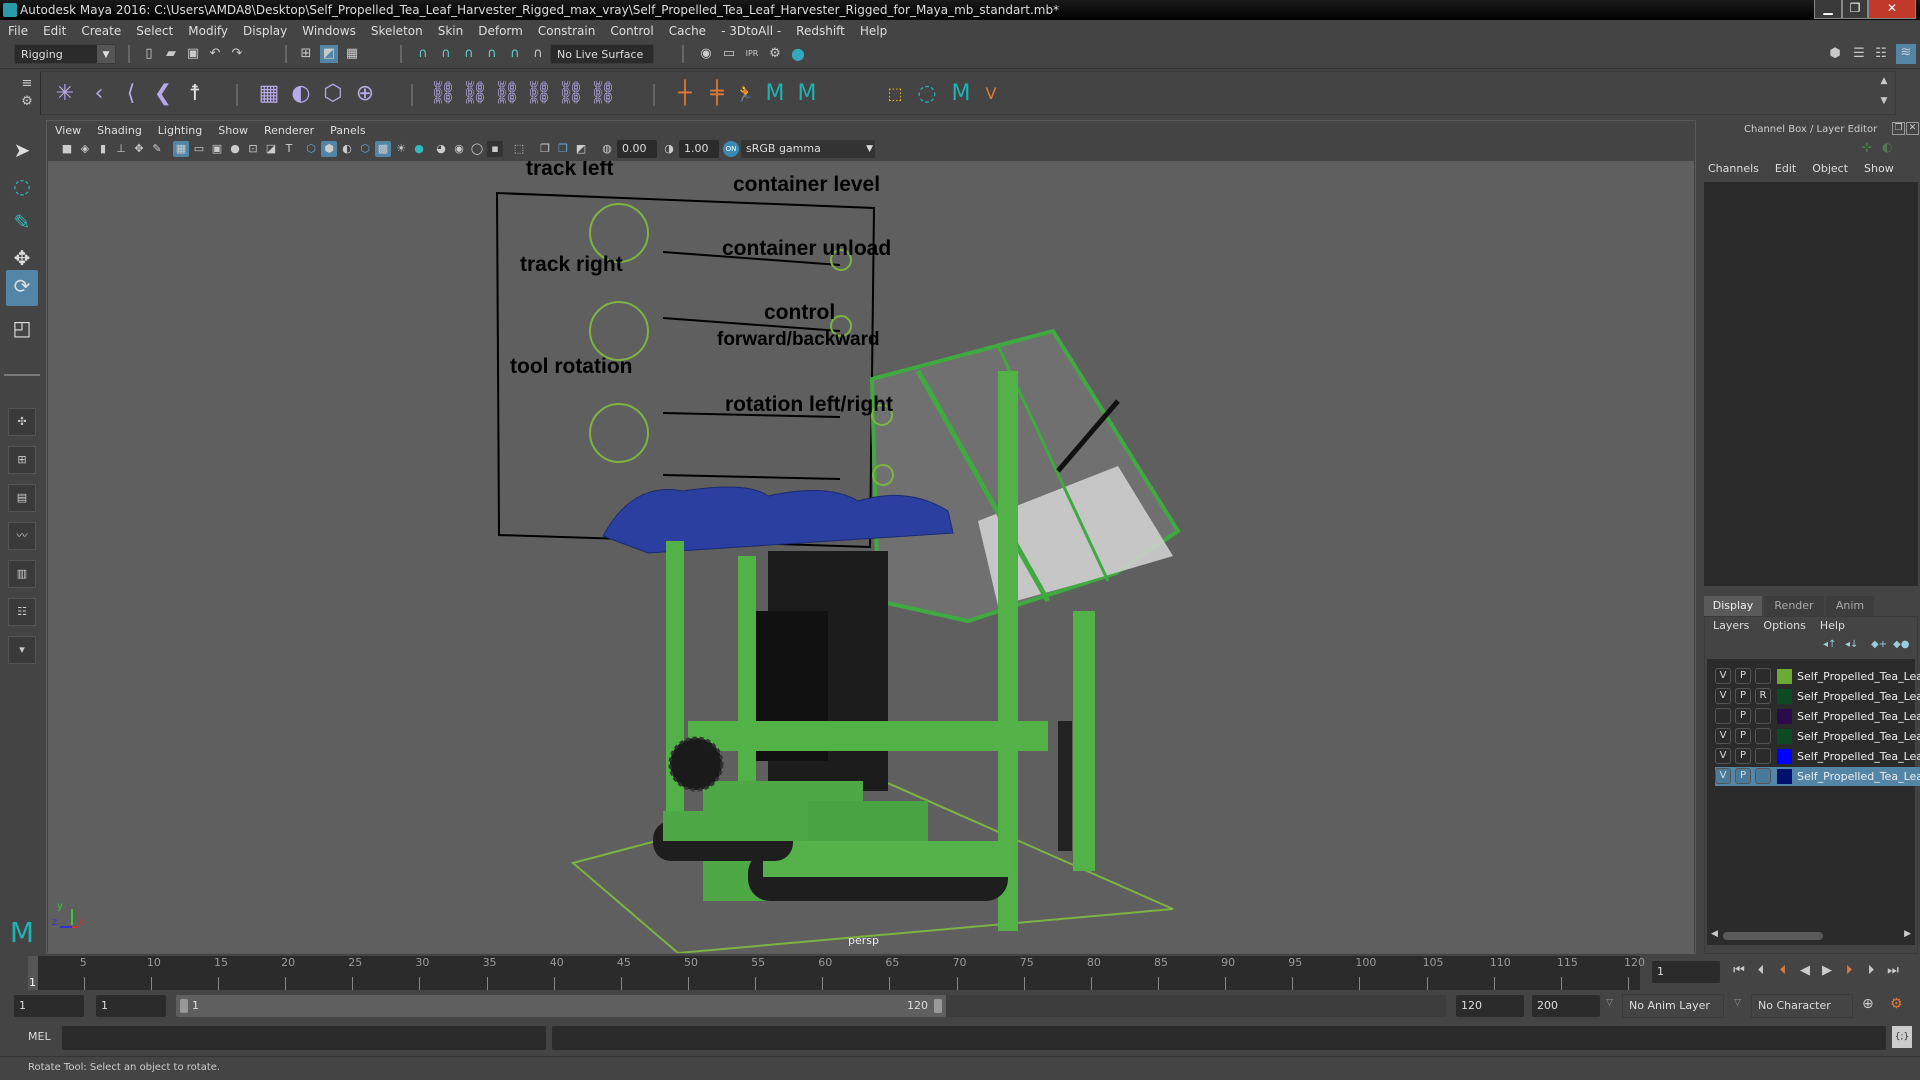 This screenshot has width=1920, height=1080. What do you see at coordinates (607, 149) in the screenshot?
I see `exposure-icon: ◍` at bounding box center [607, 149].